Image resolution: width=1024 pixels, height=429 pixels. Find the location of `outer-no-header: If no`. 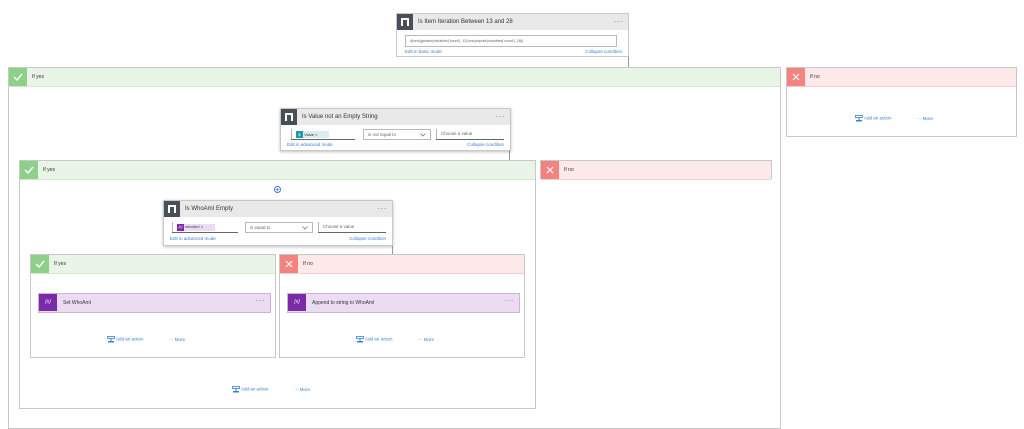

outer-no-header: If no is located at coordinates (901, 77).